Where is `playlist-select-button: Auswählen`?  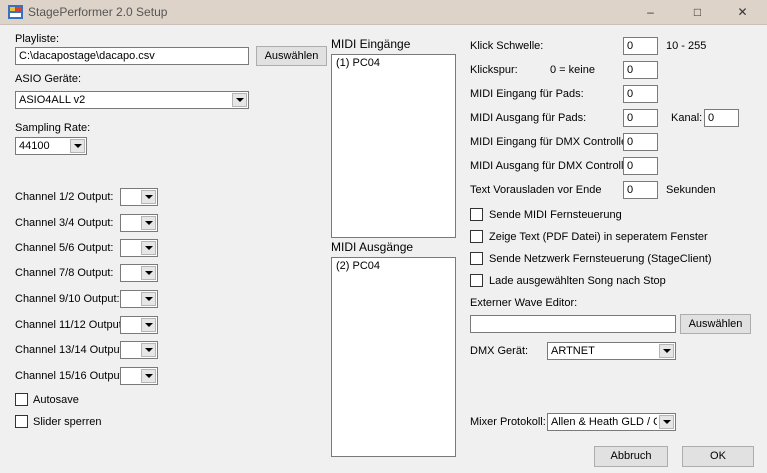
playlist-select-button: Auswählen is located at coordinates (291, 56).